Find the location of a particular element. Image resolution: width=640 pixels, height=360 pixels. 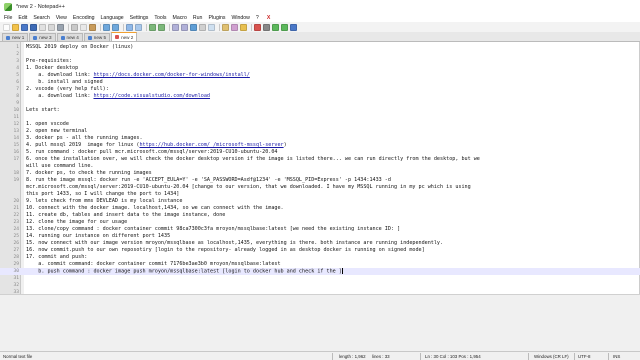

editor-line: 7 2. vscode (very help full): is located at coordinates (320, 89).